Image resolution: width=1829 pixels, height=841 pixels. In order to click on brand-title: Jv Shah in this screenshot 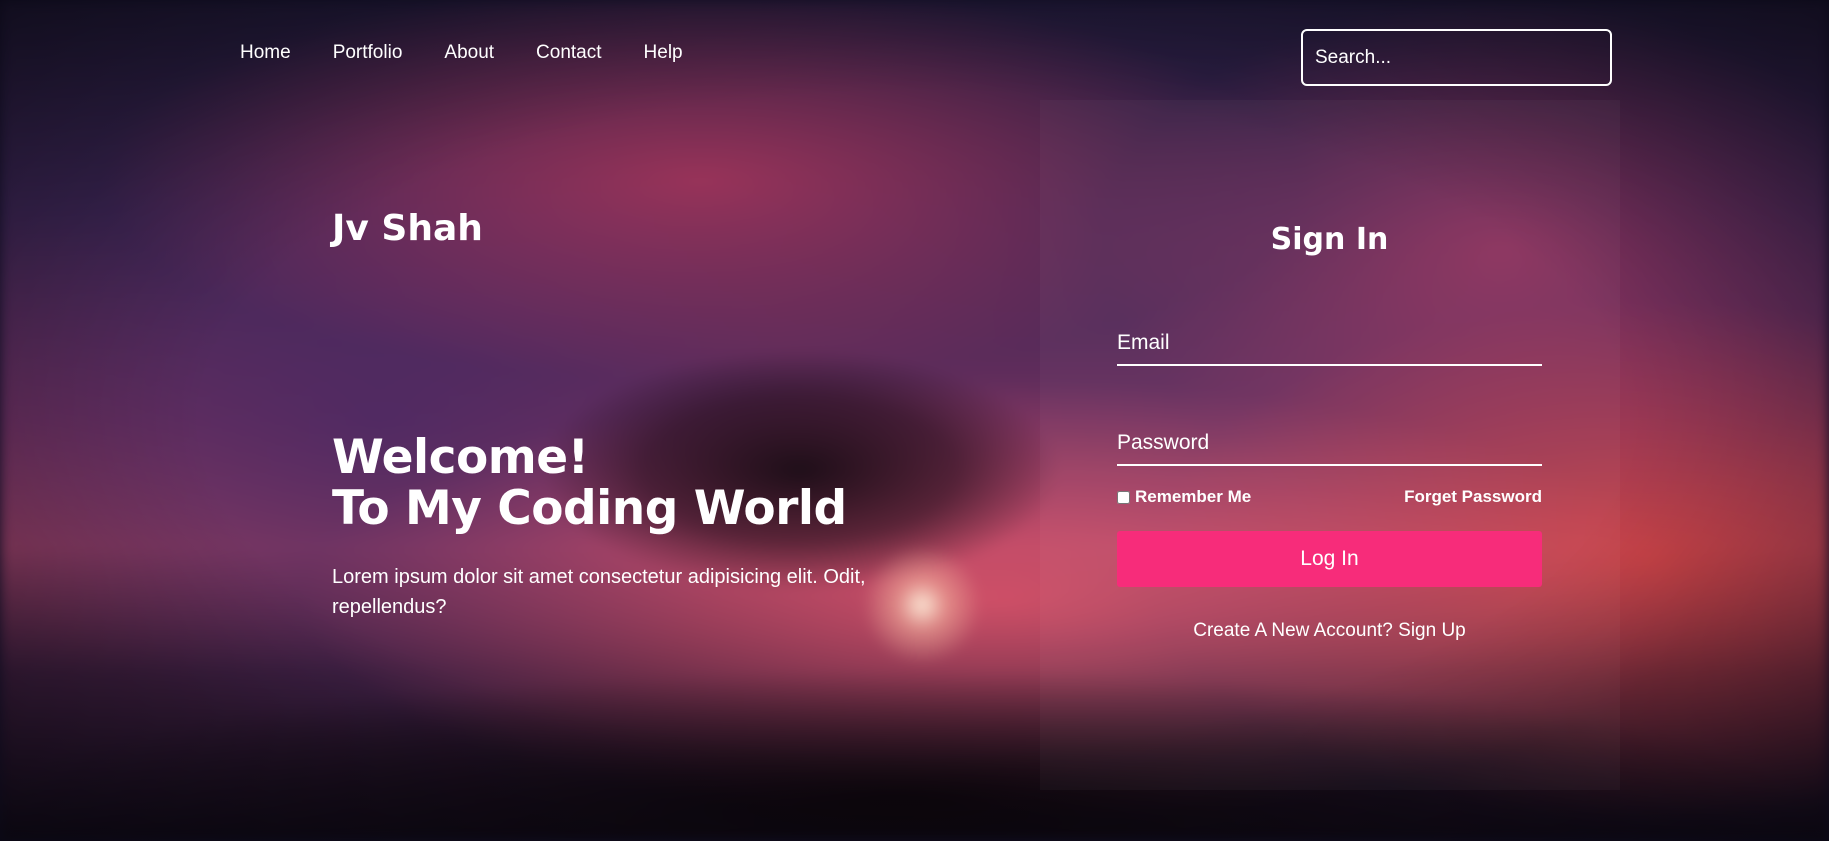, I will do `click(407, 228)`.